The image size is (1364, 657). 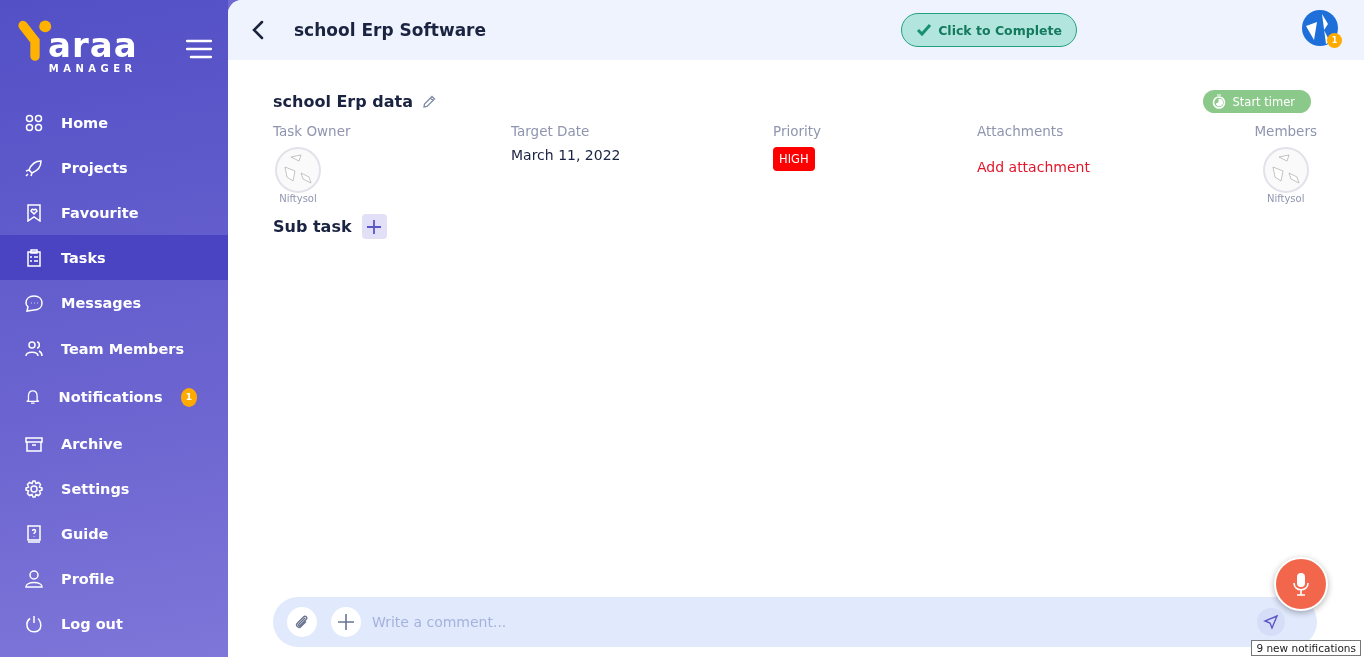 I want to click on brand-name: araa, so click(x=93, y=45).